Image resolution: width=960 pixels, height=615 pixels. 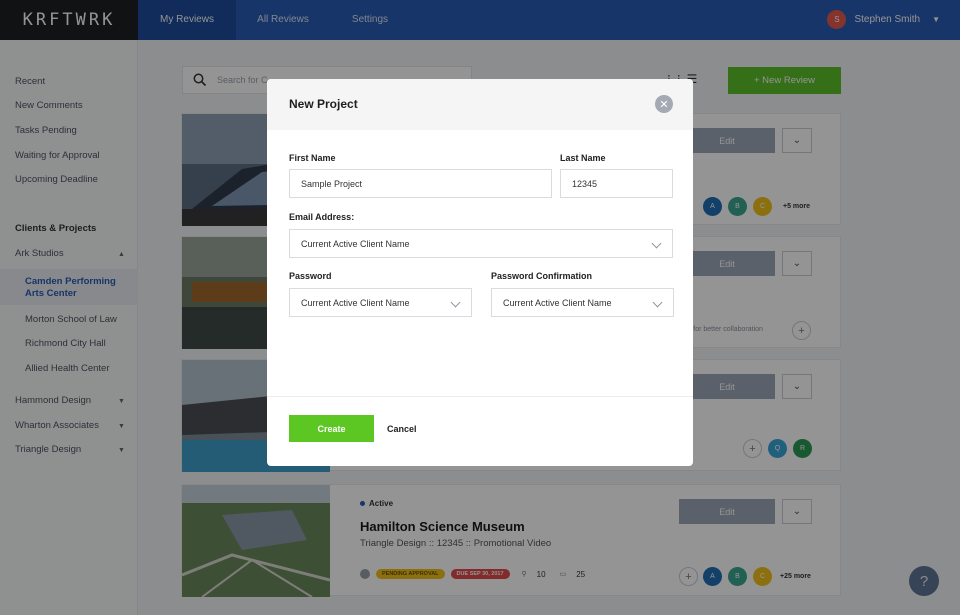 What do you see at coordinates (542, 276) in the screenshot?
I see `password-confirmation-label: Password Confirmation` at bounding box center [542, 276].